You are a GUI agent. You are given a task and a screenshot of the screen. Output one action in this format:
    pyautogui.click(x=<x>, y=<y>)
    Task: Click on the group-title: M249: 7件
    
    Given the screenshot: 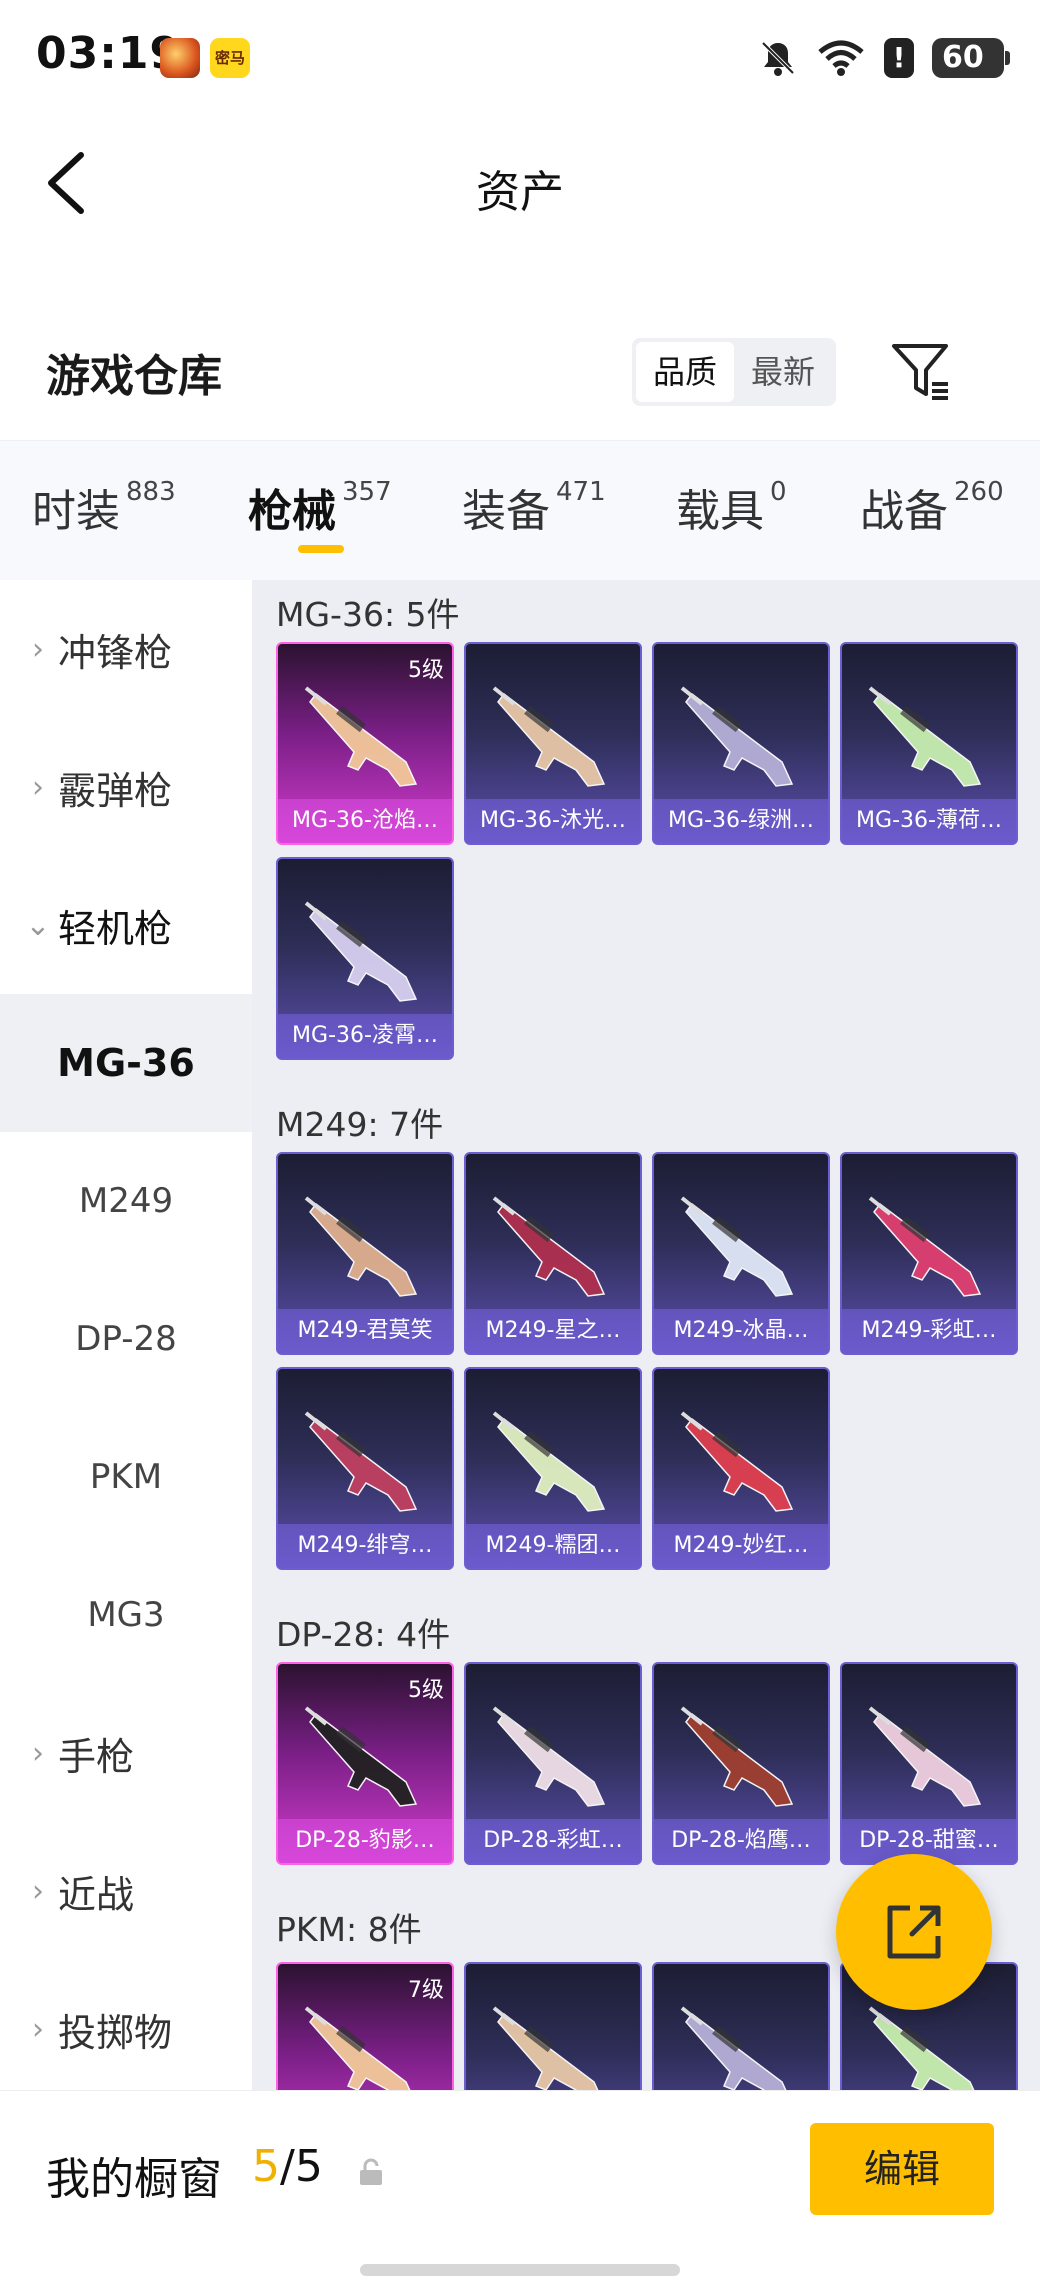 What is the action you would take?
    pyautogui.click(x=360, y=1124)
    